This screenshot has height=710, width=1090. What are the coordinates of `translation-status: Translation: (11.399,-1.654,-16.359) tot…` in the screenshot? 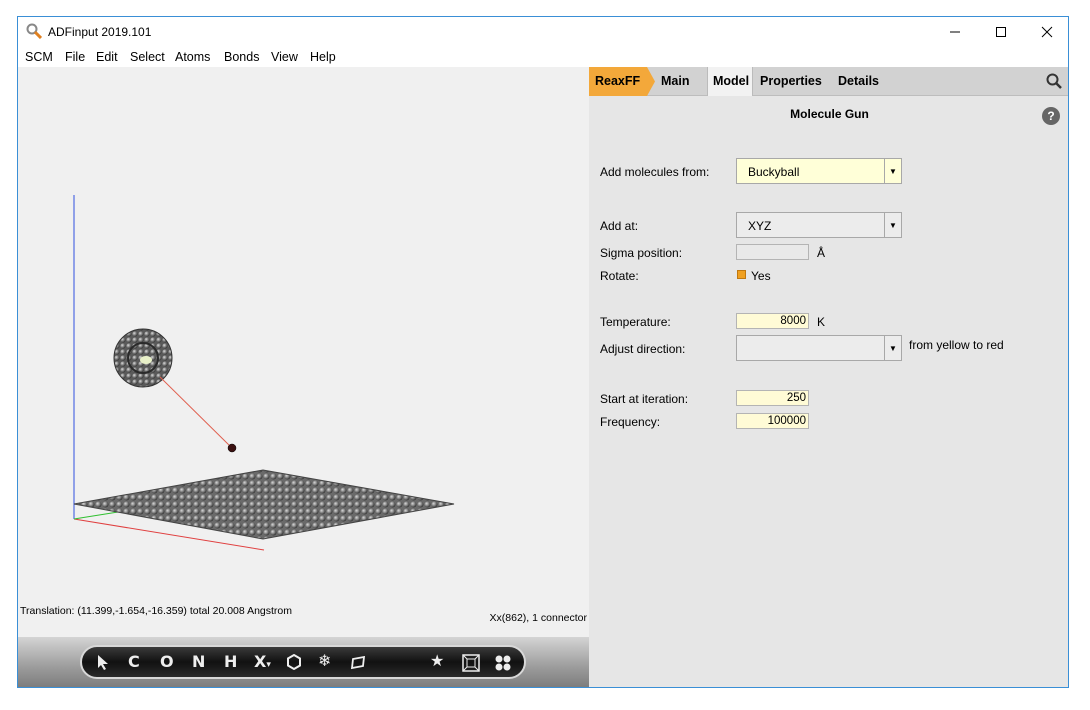 It's located at (156, 611).